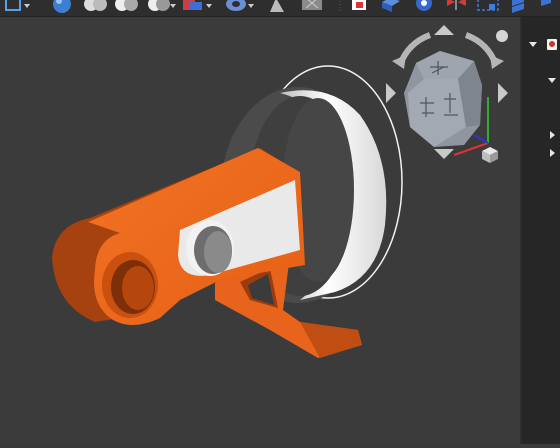 The width and height of the screenshot is (560, 448). Describe the element at coordinates (359, 5) in the screenshot. I see `clipboard-icon` at that location.